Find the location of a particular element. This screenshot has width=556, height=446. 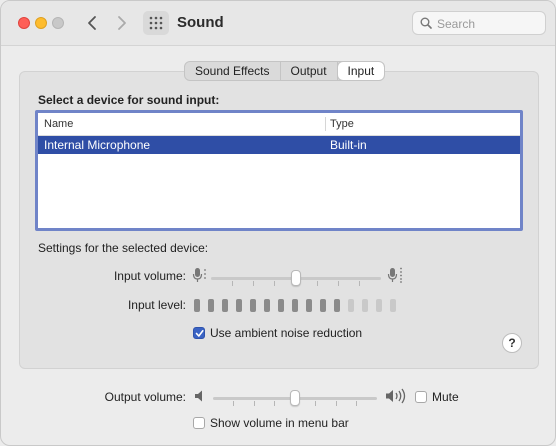

checkmark-icon is located at coordinates (199, 333).